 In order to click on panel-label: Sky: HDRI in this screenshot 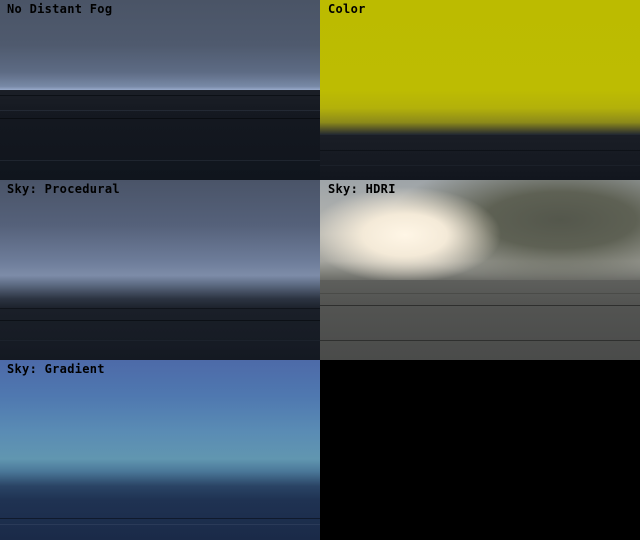, I will do `click(362, 189)`.